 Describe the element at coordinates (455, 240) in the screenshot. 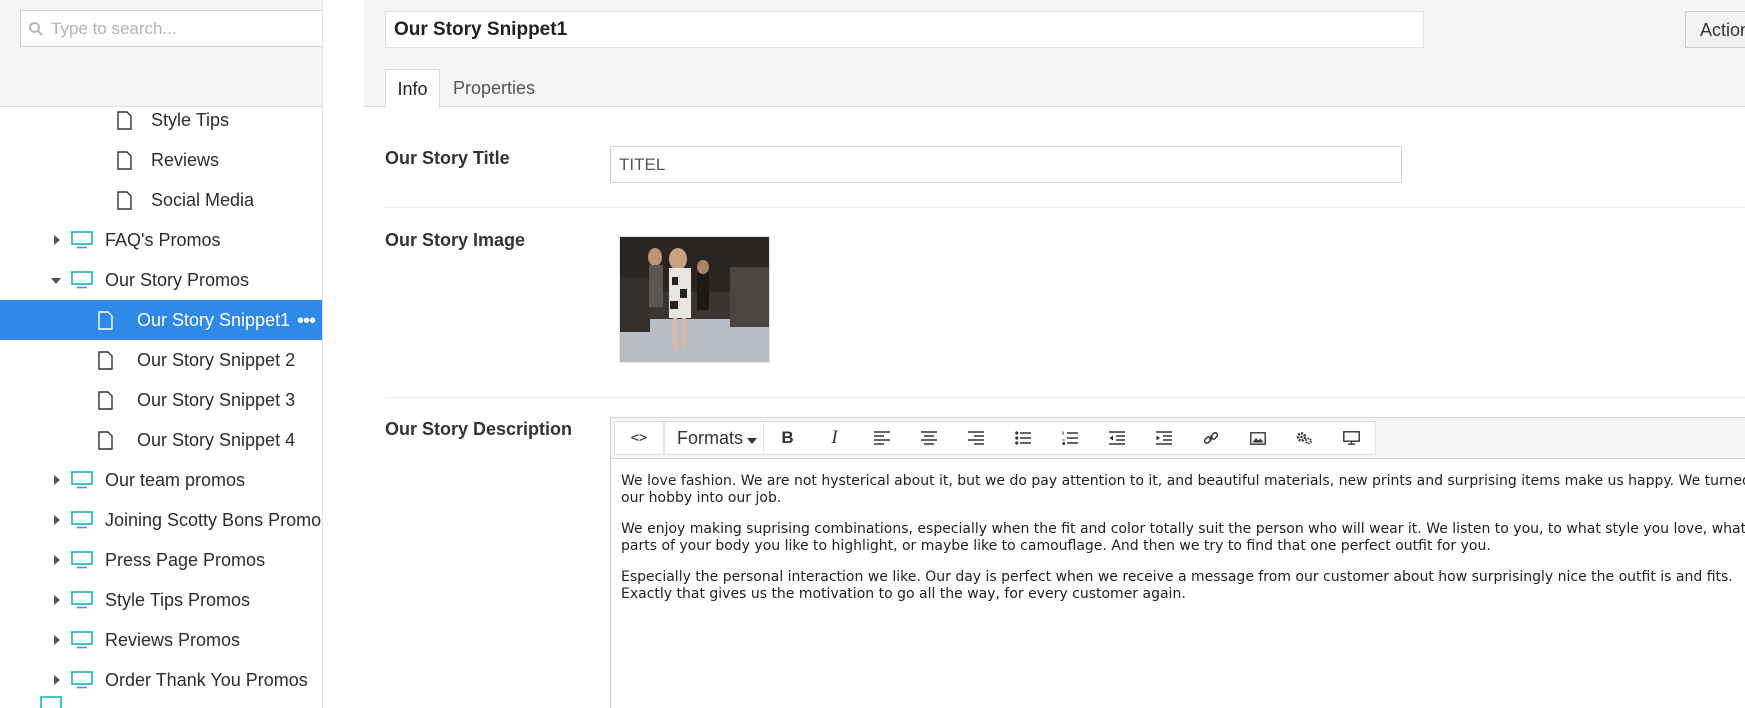

I see `our-story-image-label: Our Story Image` at that location.